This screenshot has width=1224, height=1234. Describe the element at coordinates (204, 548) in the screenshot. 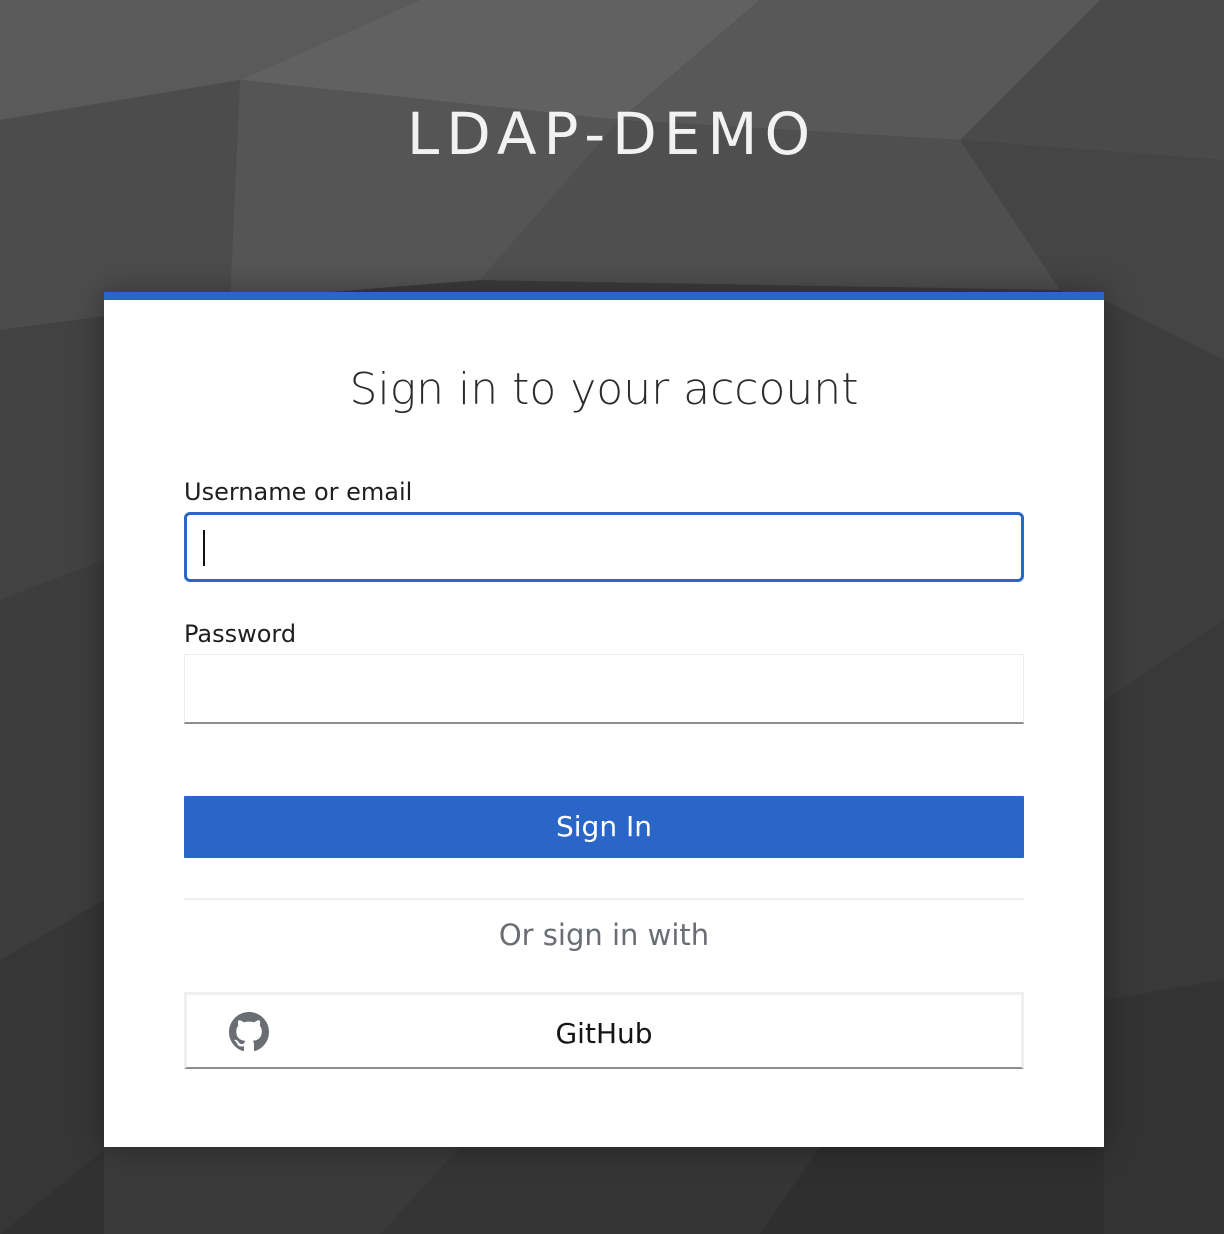

I see `text-caret` at that location.